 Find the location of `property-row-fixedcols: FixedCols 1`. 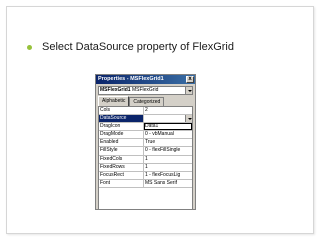

property-row-fixedcols: FixedCols 1 is located at coordinates (145, 159).